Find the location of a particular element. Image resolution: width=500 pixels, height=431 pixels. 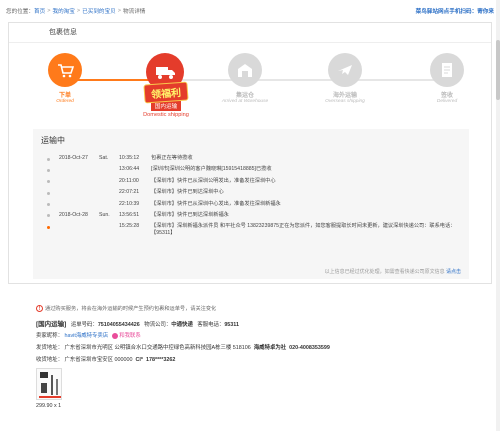

step-label-cn: 下单 is located at coordinates (64, 96).